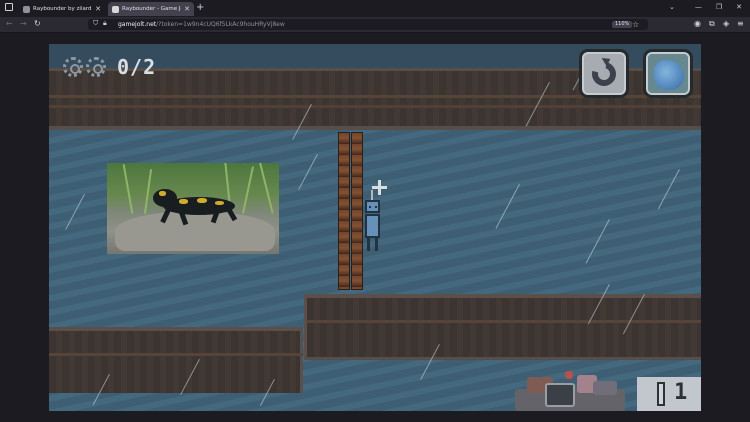  Describe the element at coordinates (740, 24) in the screenshot. I see `menu-icon: ≡` at that location.